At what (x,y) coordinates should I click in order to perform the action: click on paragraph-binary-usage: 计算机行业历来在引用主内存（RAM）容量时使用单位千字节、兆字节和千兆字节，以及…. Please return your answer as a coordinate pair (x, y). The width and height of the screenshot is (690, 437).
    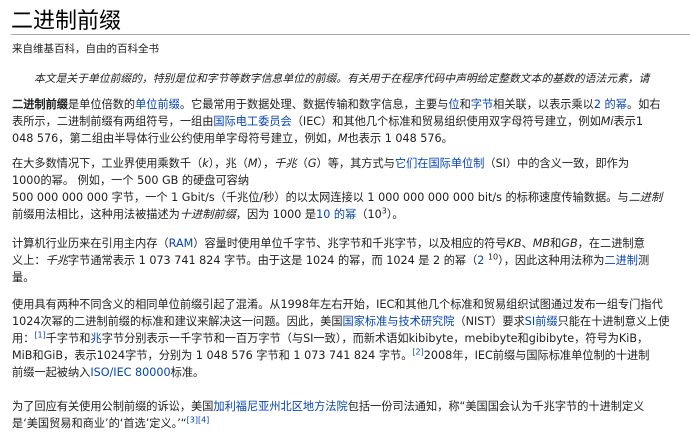
    Looking at the image, I should click on (331, 260).